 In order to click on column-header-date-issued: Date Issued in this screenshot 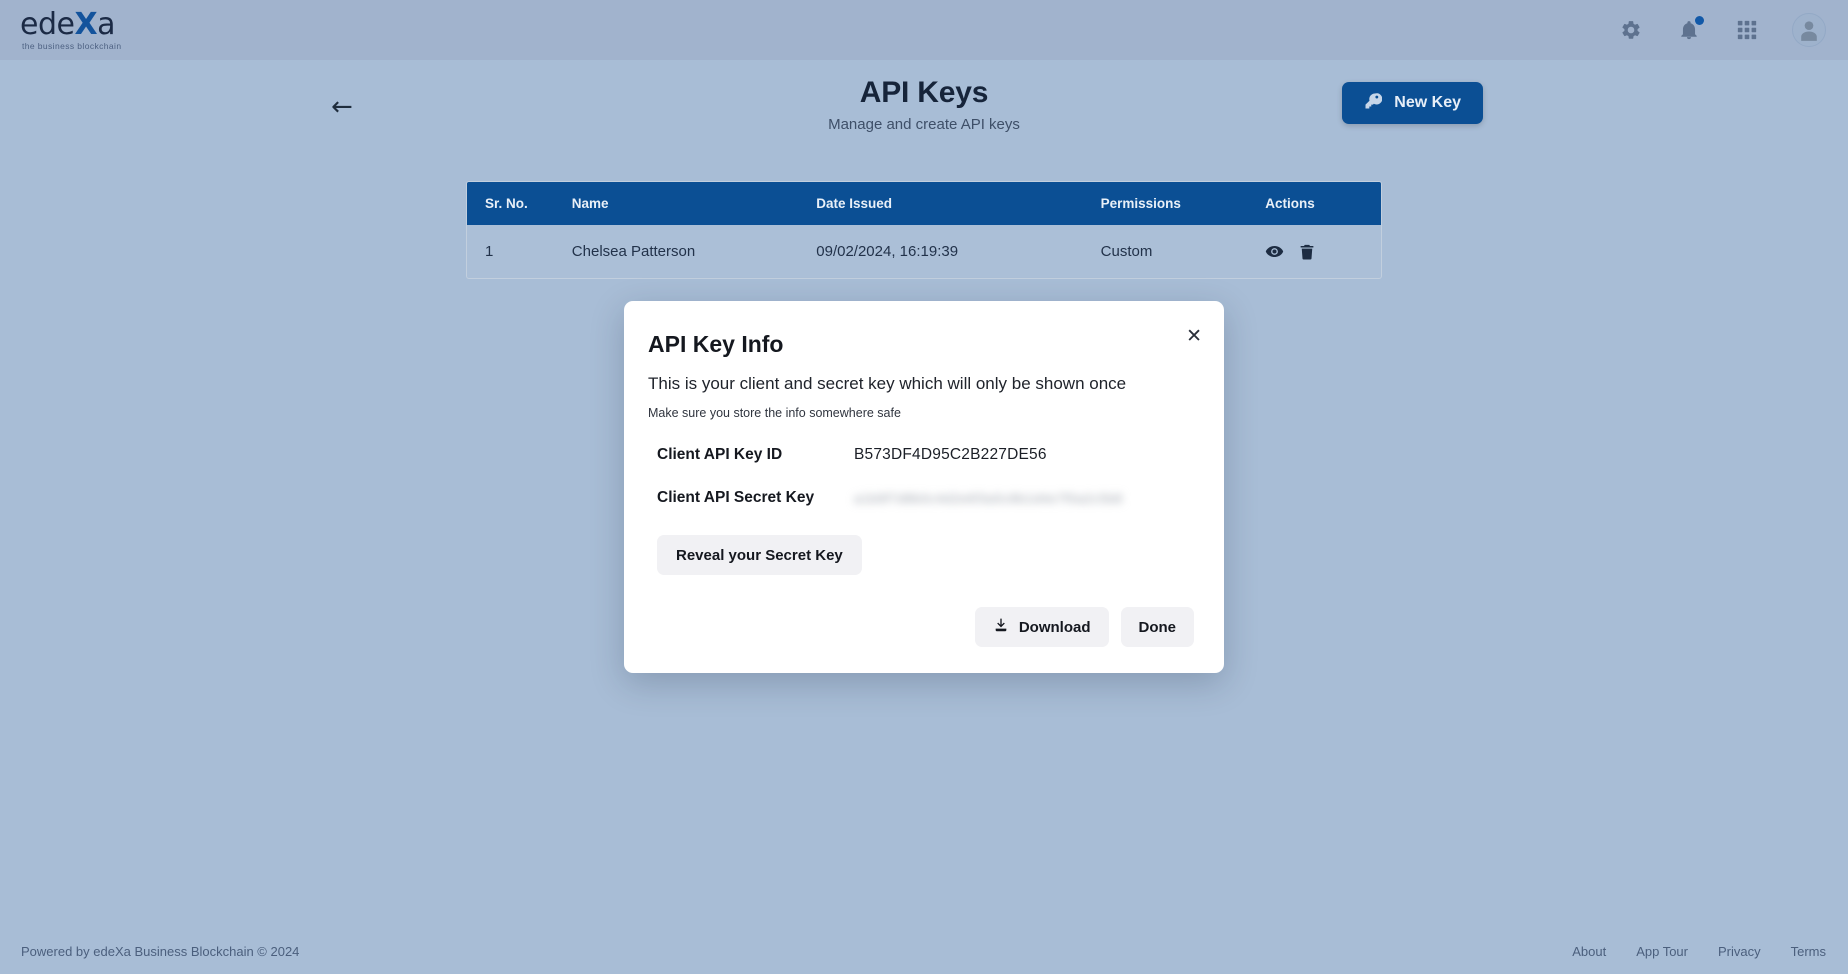, I will do `click(854, 203)`.